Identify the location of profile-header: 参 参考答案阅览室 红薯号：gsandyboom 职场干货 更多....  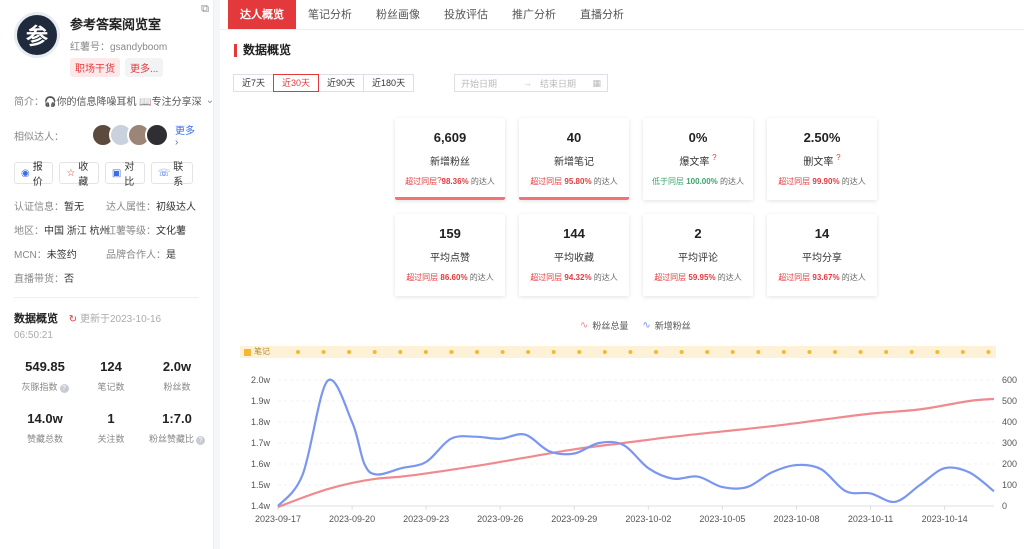
(106, 44).